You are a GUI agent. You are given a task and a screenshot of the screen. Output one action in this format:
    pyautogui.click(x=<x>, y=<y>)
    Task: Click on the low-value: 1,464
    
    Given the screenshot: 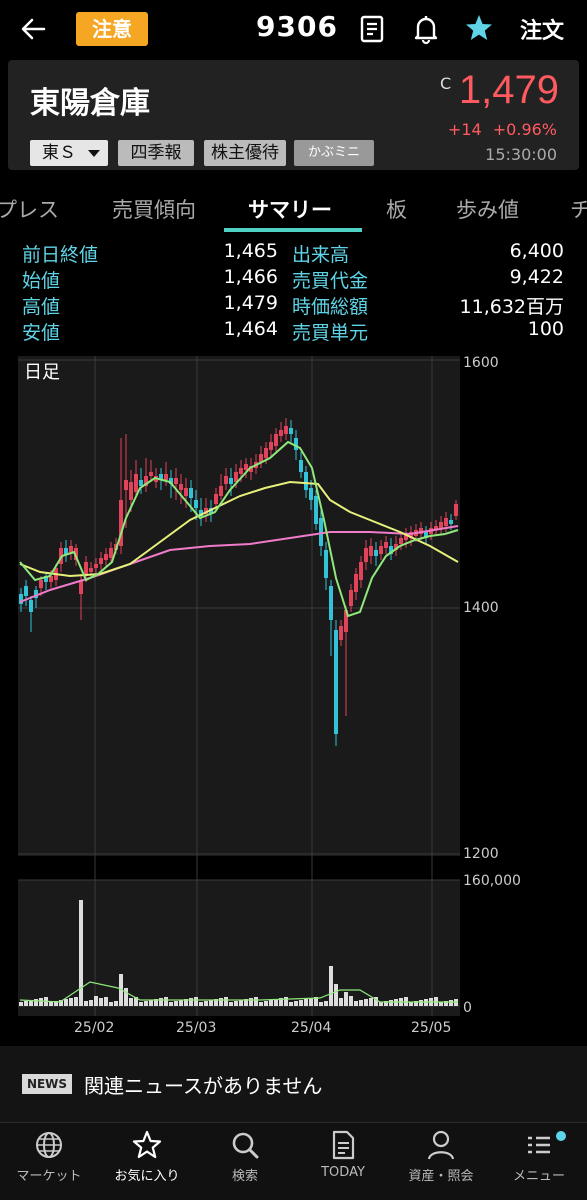 What is the action you would take?
    pyautogui.click(x=250, y=329)
    